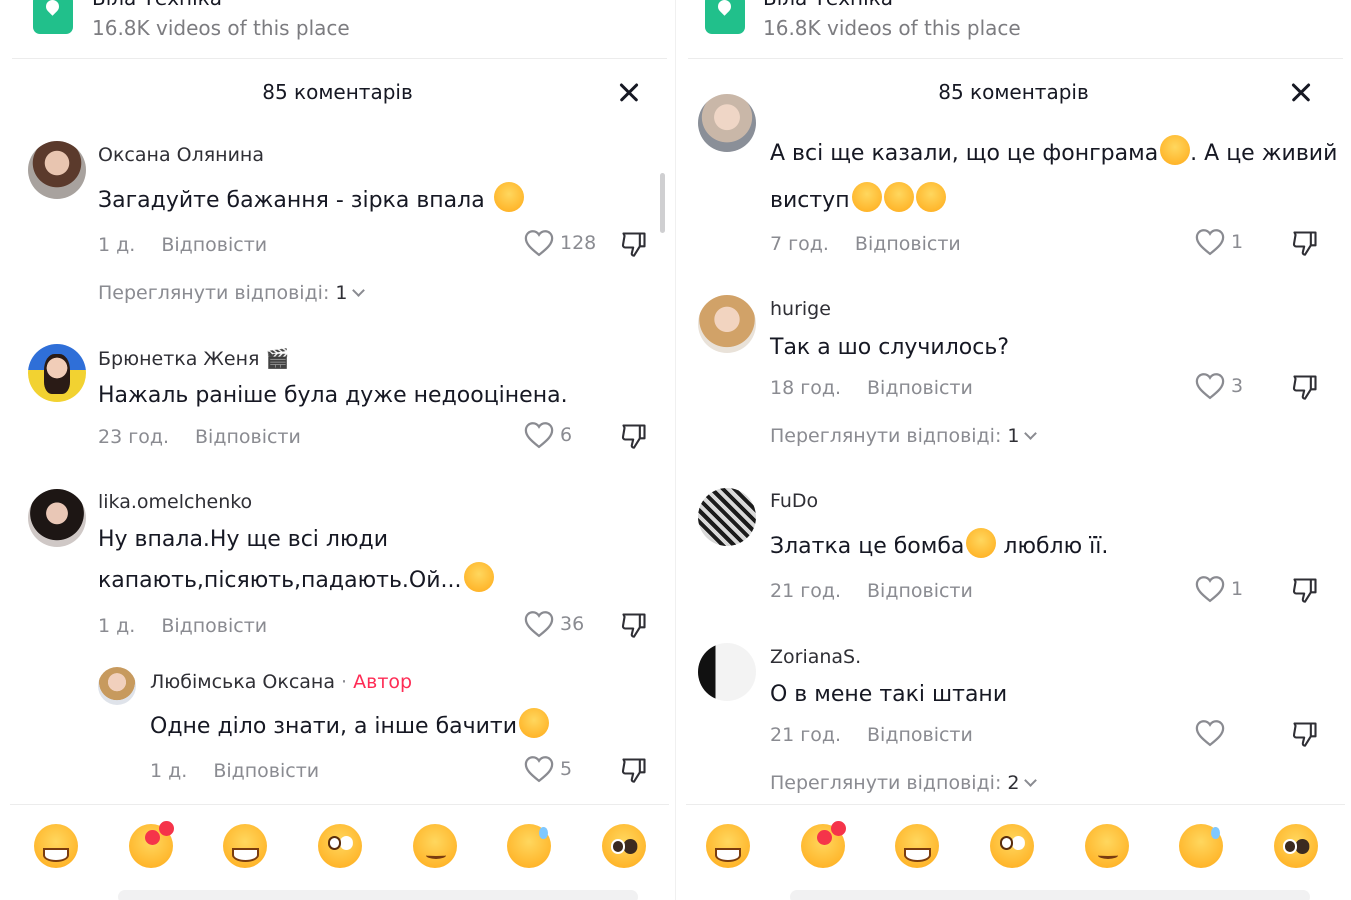  What do you see at coordinates (333, 395) in the screenshot?
I see `comment-text: Нажаль раніше була дуже недооцінена.` at bounding box center [333, 395].